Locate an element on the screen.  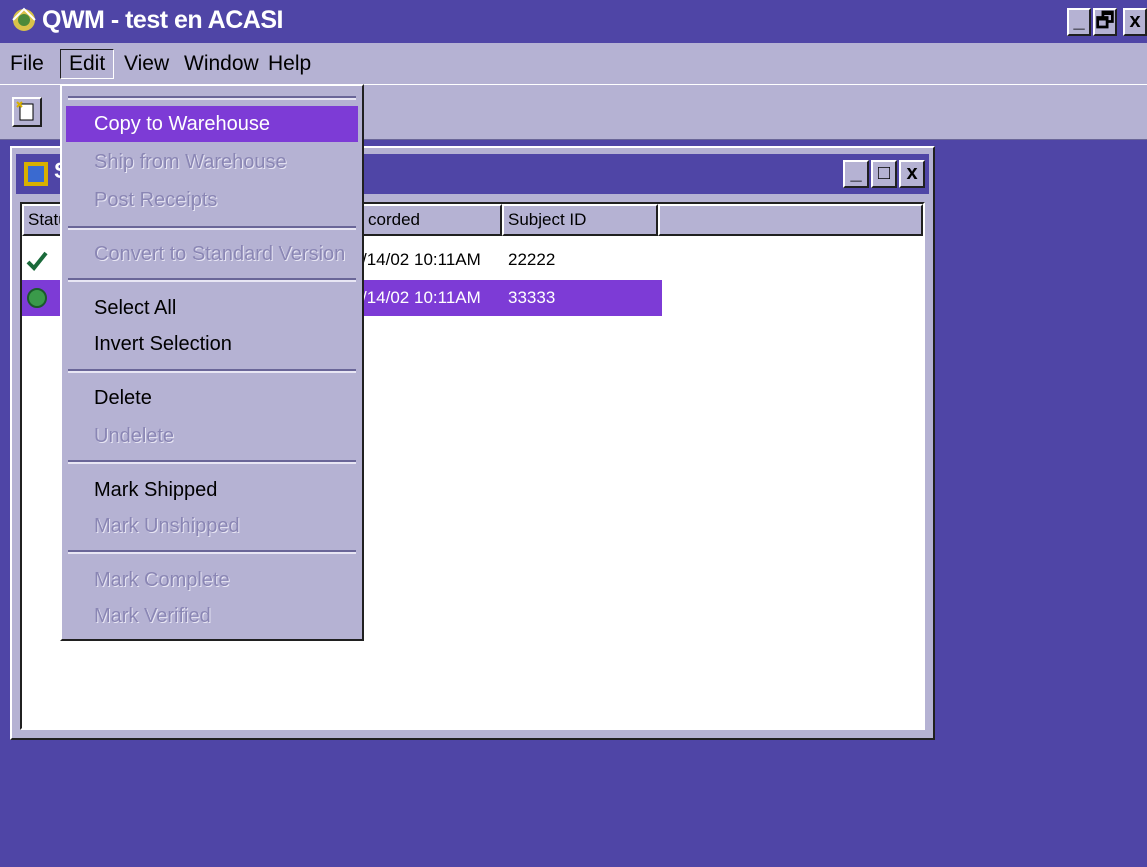
menu-view: View is located at coordinates (146, 64).